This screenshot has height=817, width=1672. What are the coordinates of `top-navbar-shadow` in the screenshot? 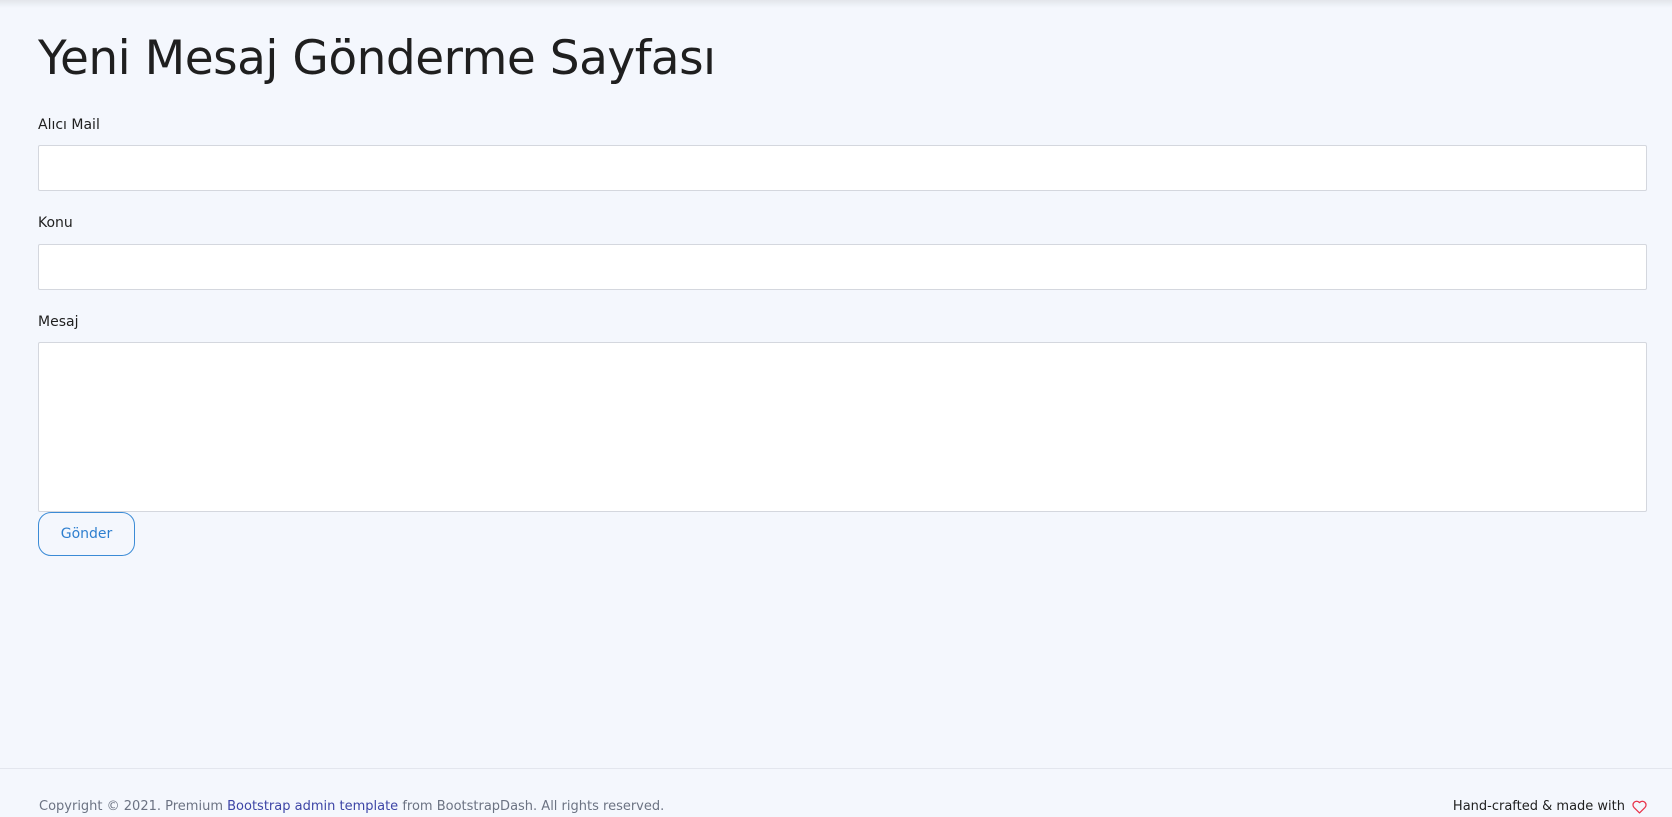 It's located at (836, 4).